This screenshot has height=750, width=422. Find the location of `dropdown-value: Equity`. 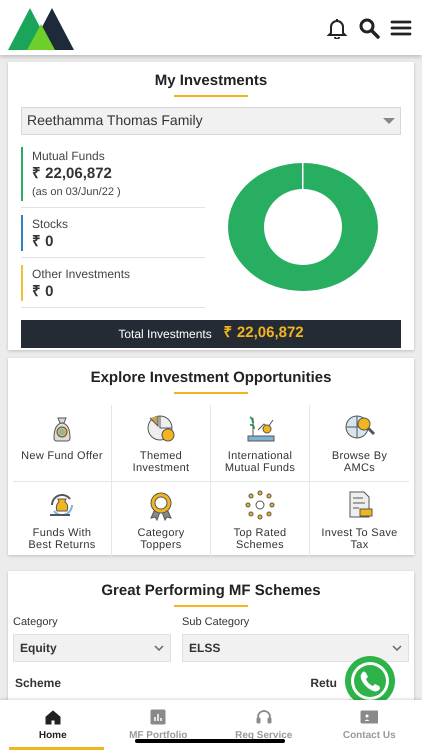

dropdown-value: Equity is located at coordinates (38, 648).